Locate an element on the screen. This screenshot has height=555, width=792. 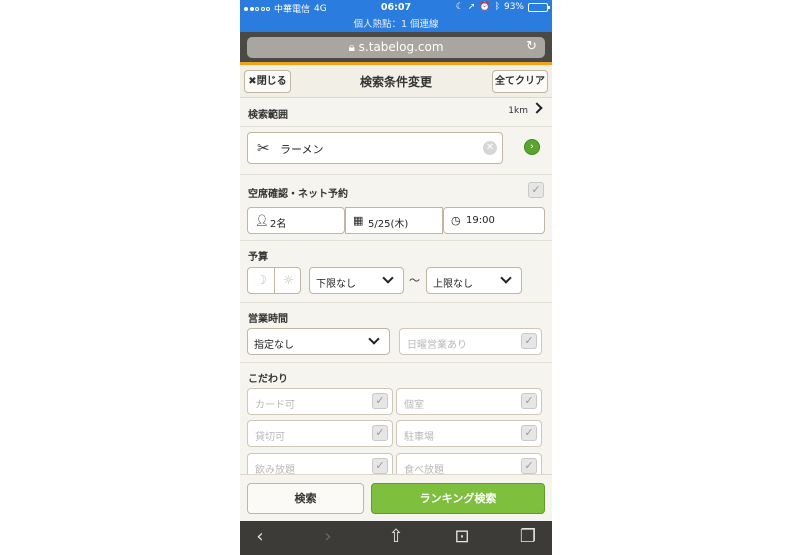
budget-section: 予算 ☽ ☼ 下限なし ～ 上限なし is located at coordinates (396, 272).